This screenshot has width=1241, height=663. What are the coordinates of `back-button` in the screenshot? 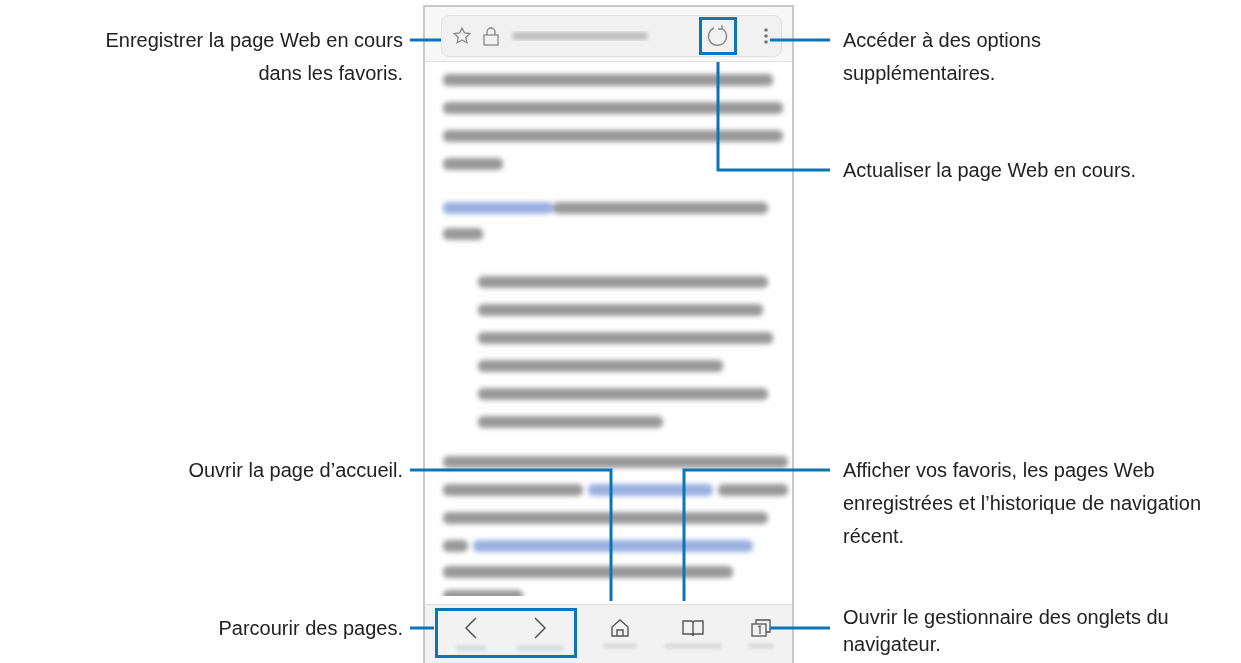 It's located at (471, 633).